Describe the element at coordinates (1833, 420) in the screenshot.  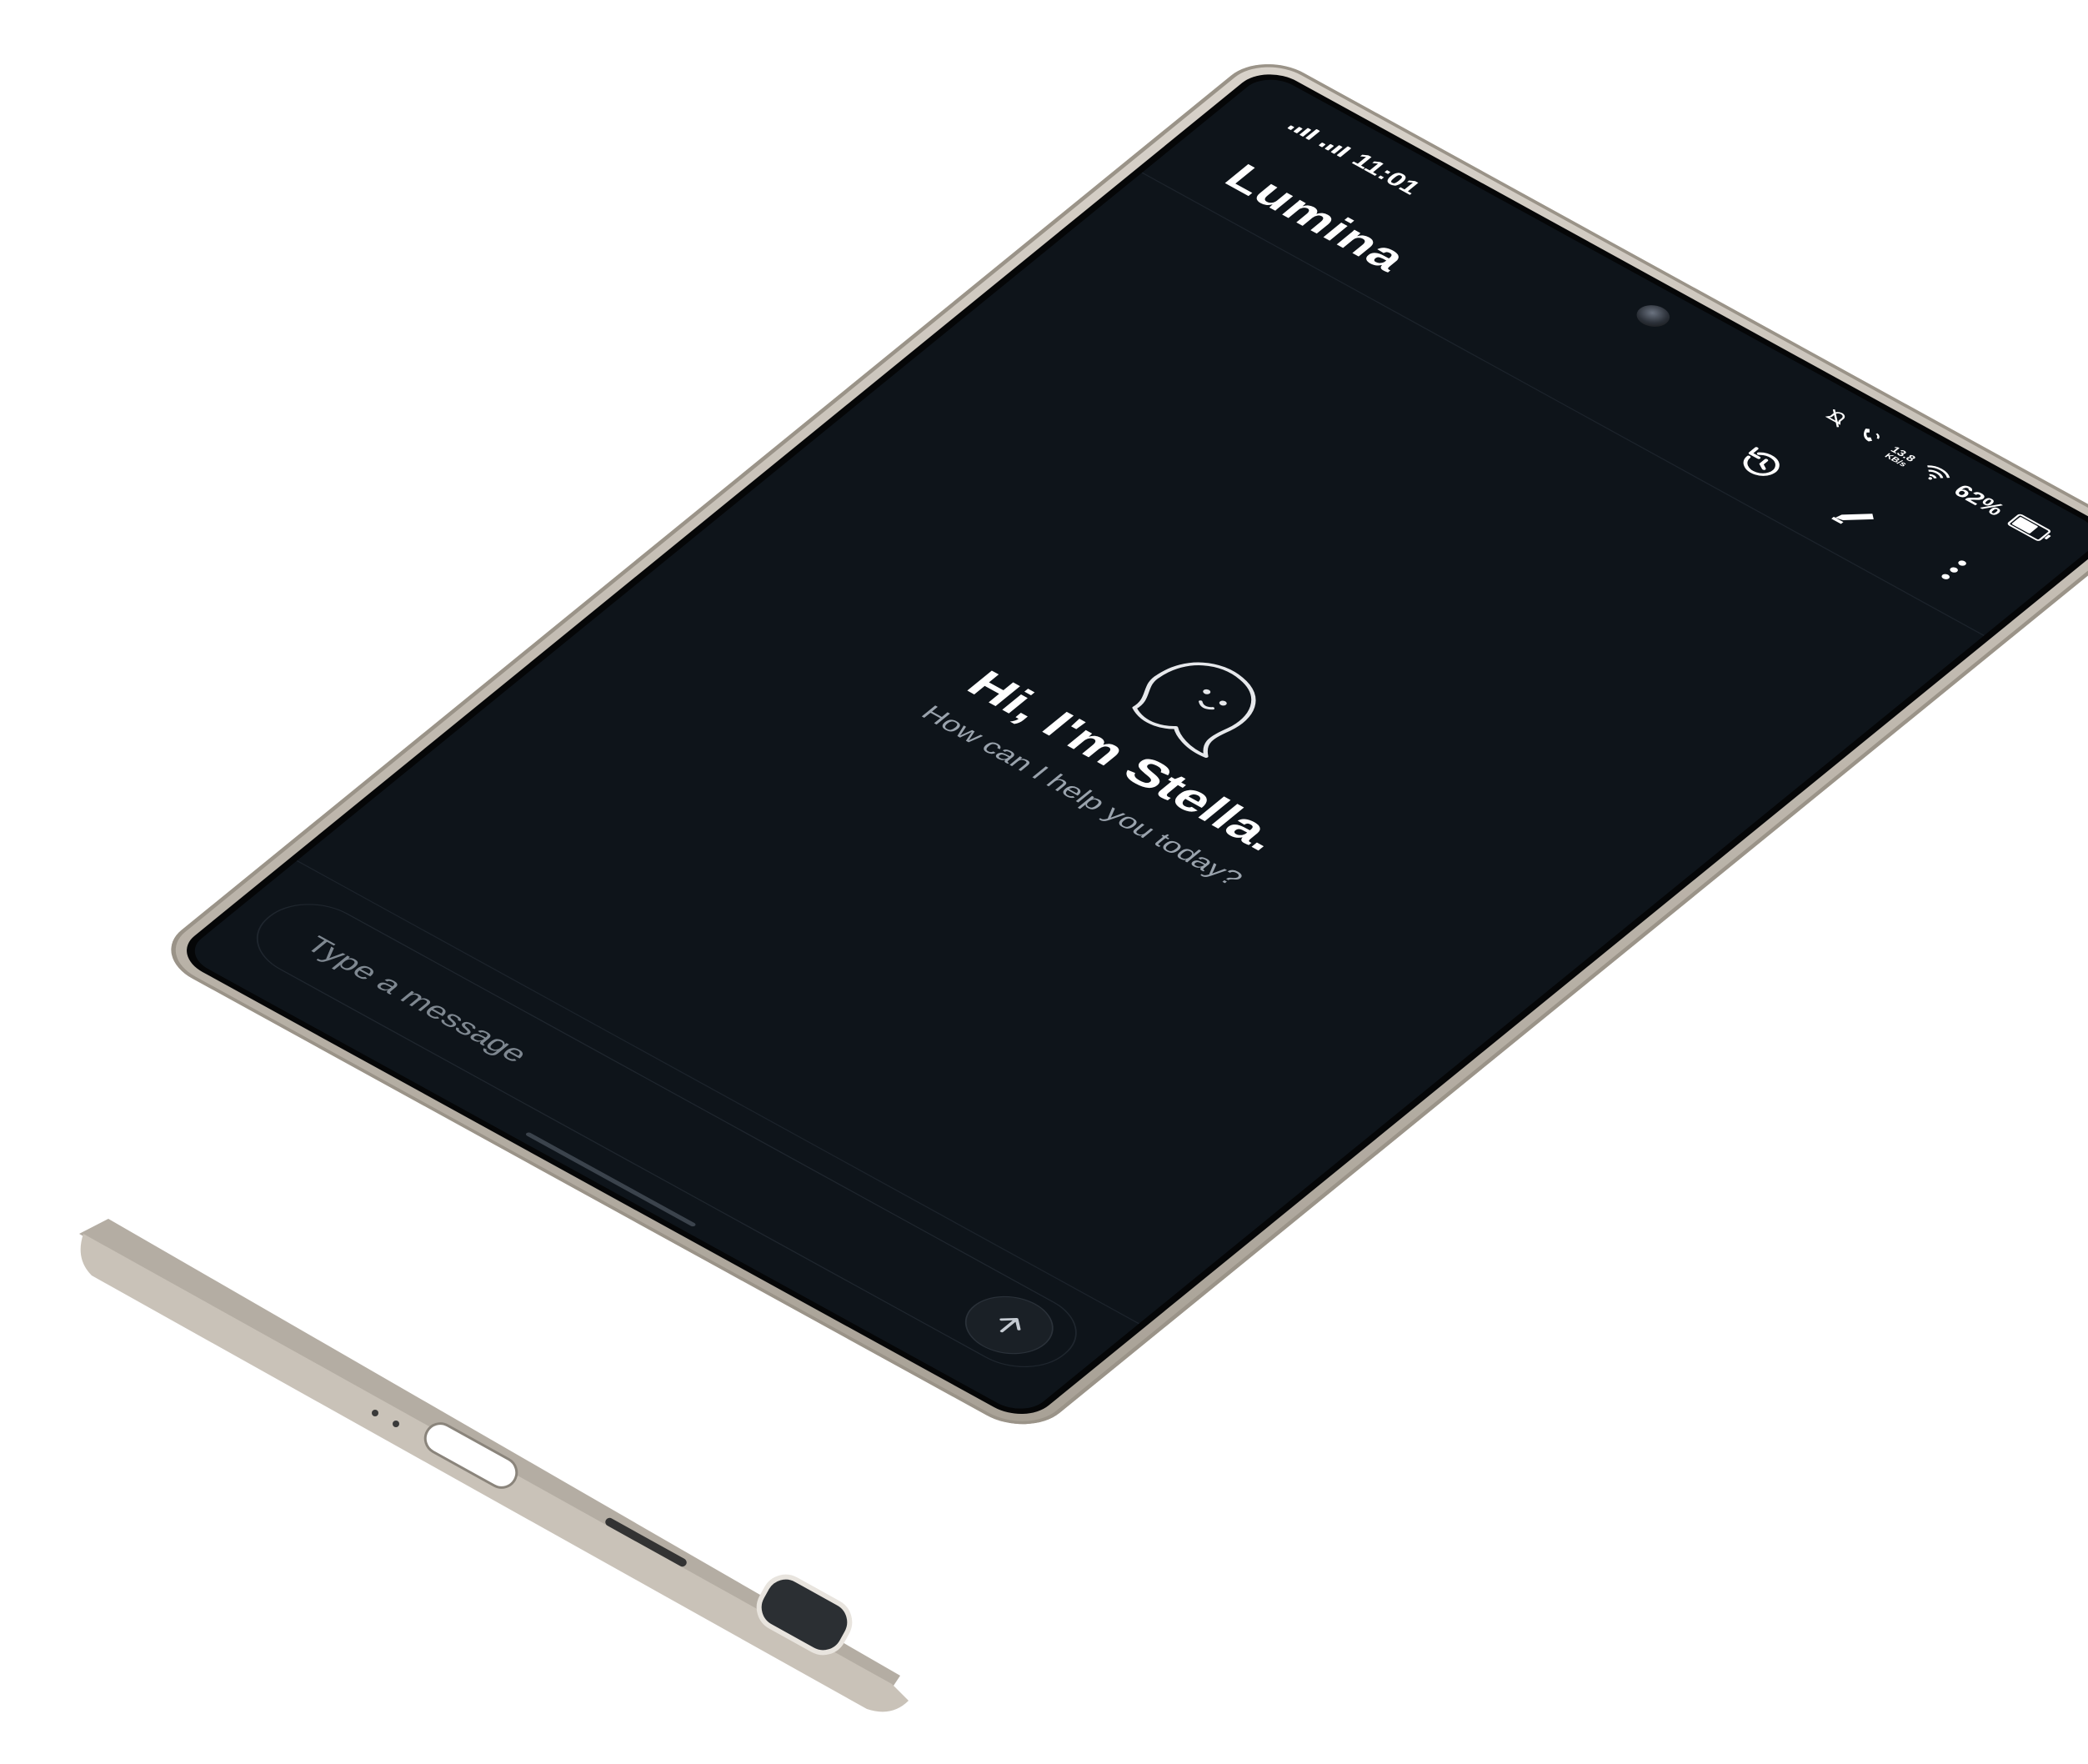
I see `mute-icon` at that location.